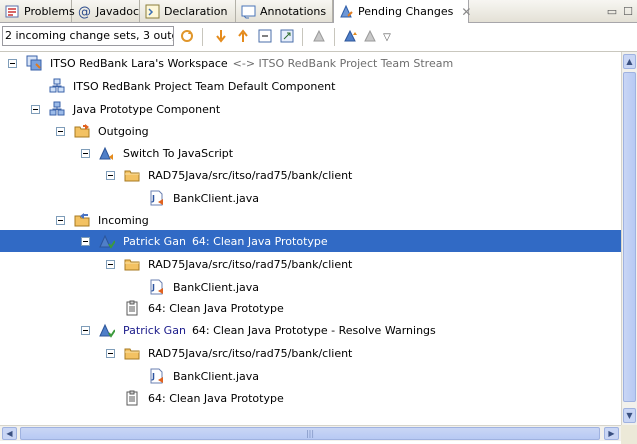  Describe the element at coordinates (9, 433) in the screenshot. I see `scroll-left-icon: ◀` at that location.